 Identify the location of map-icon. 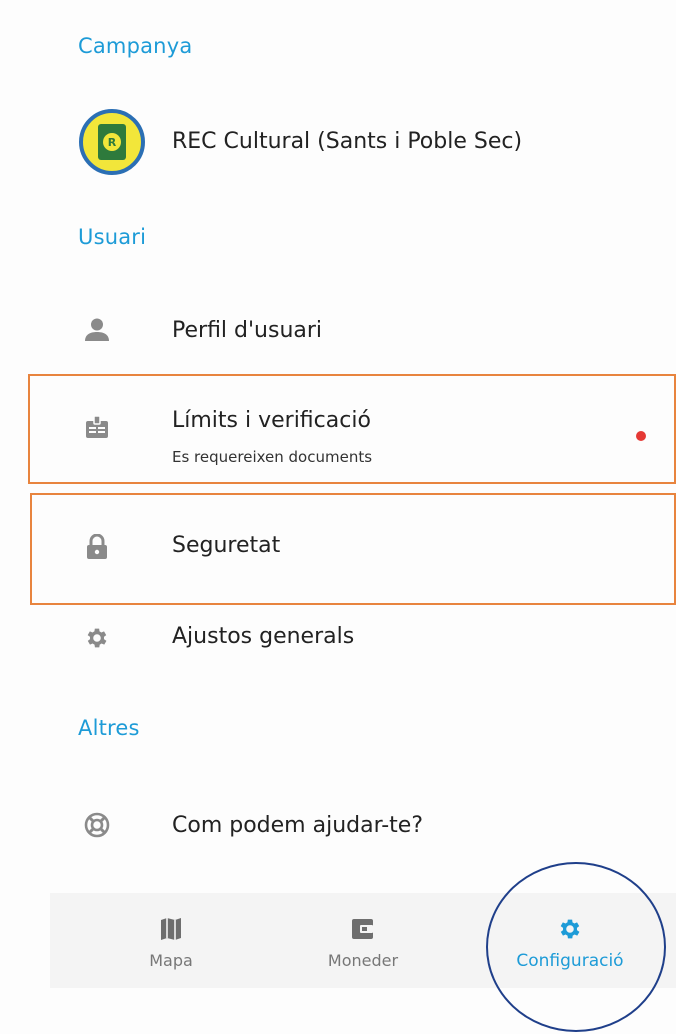
(171, 929).